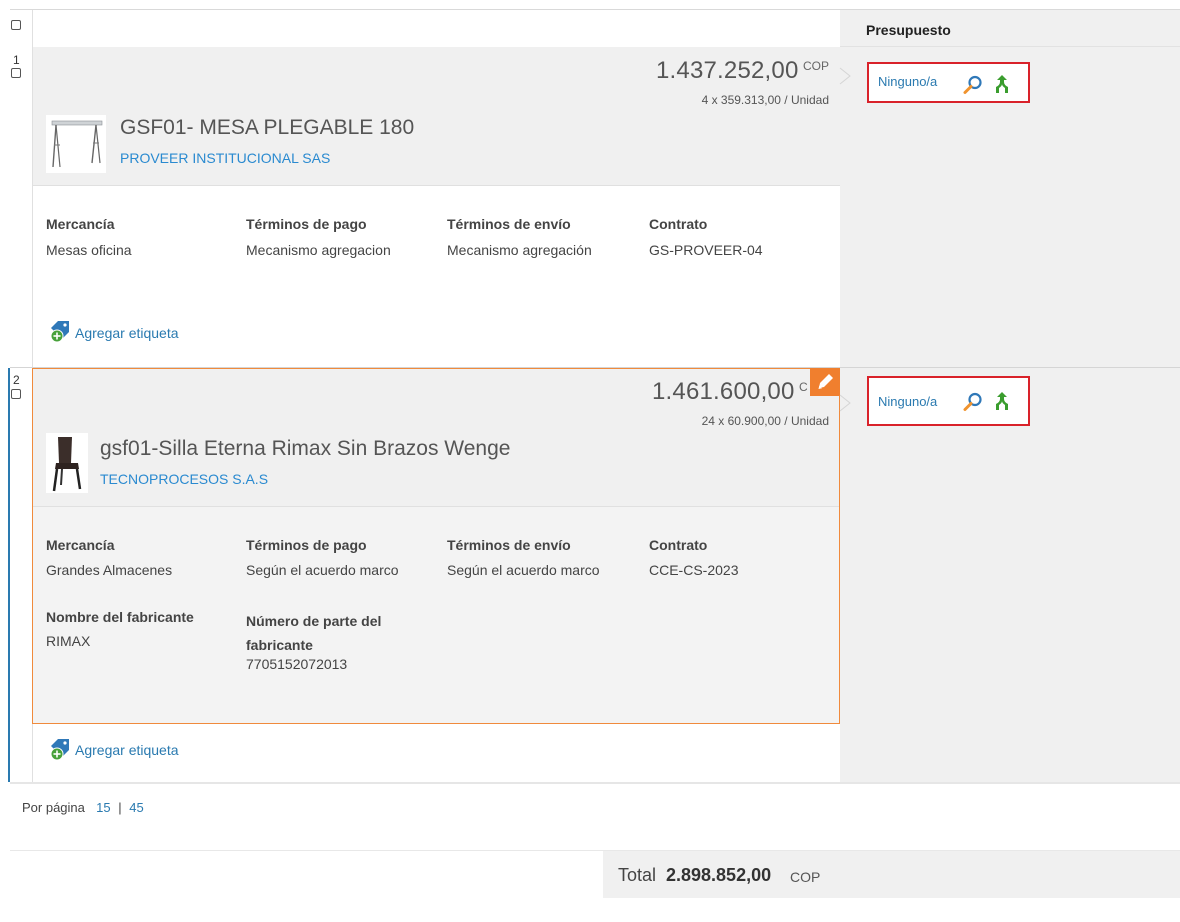  I want to click on item-index: 2, so click(16, 380).